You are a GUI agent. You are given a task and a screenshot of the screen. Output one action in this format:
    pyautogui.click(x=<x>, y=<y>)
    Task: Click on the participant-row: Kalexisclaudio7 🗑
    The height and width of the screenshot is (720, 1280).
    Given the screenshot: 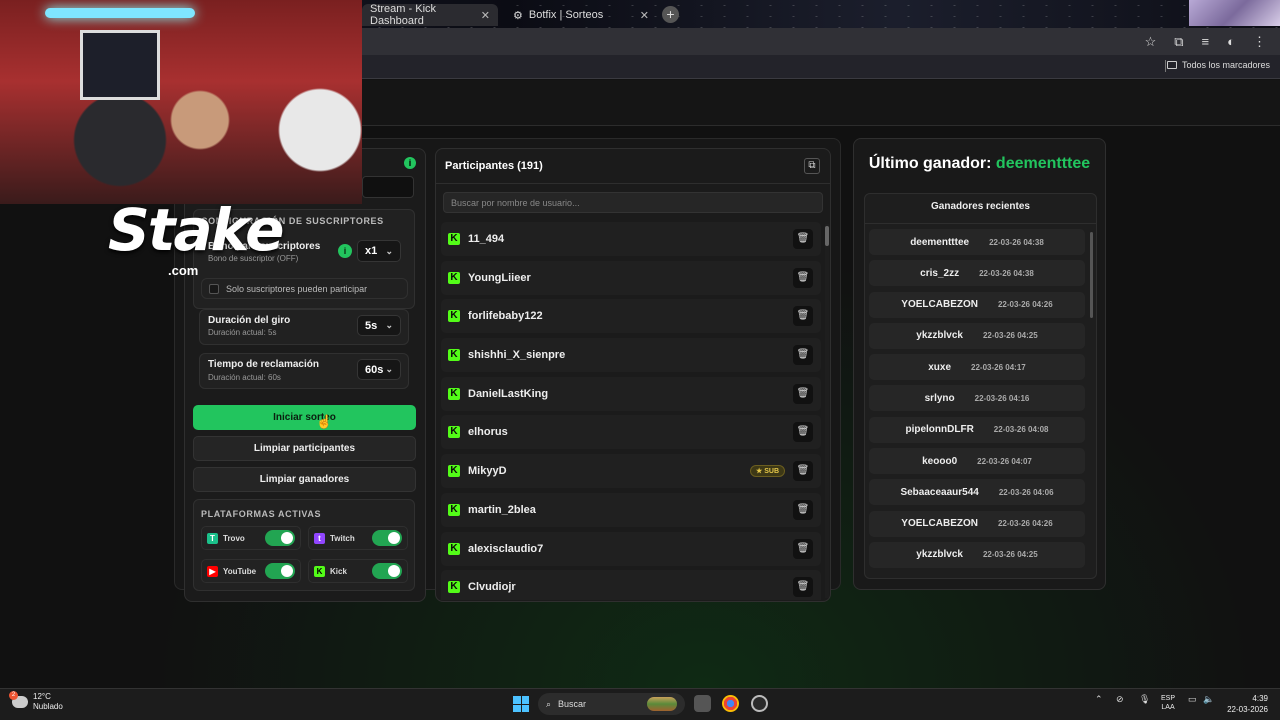 What is the action you would take?
    pyautogui.click(x=631, y=548)
    